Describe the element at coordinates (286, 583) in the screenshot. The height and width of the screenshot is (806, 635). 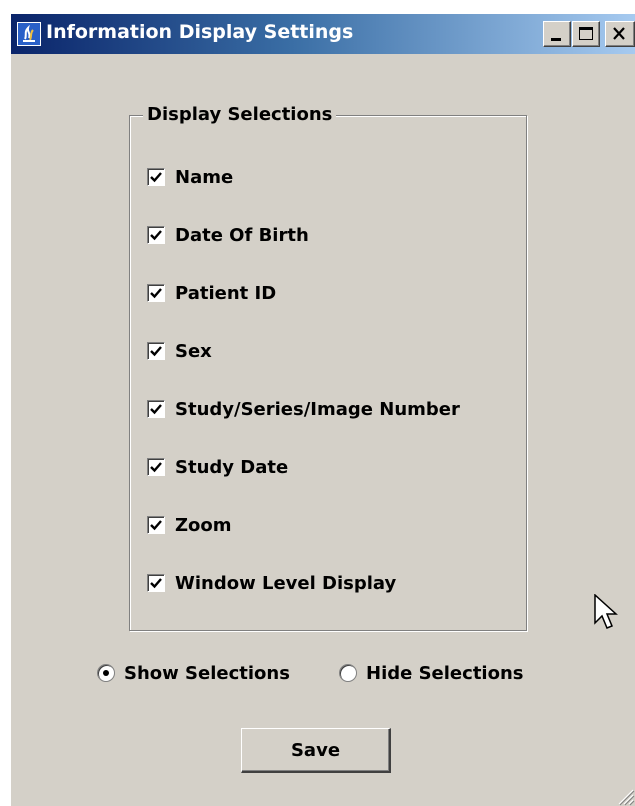
I see `checkbox-label: Window Level Display` at that location.